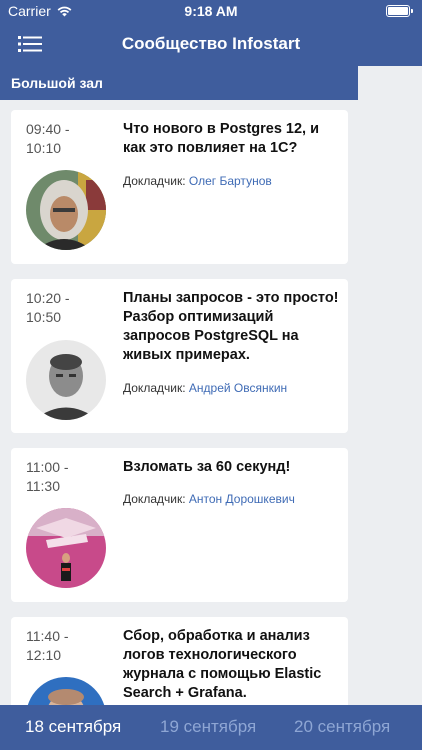  Describe the element at coordinates (179, 83) in the screenshot. I see `hall-header: Большой зал` at that location.